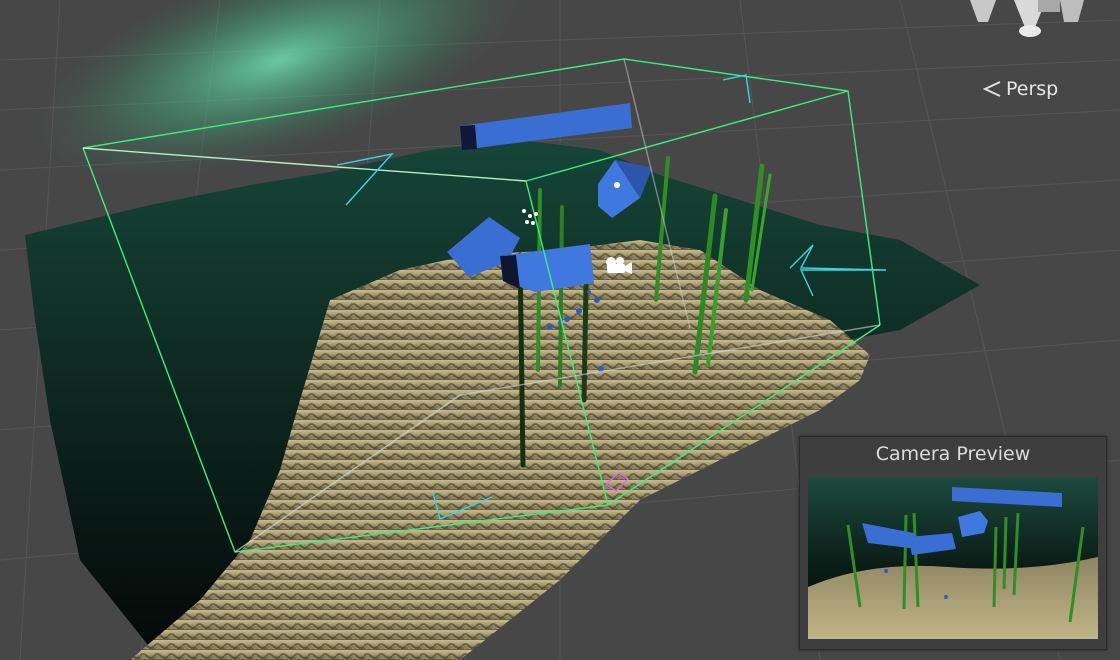 This screenshot has height=660, width=1120. I want to click on camera-preview-render, so click(953, 558).